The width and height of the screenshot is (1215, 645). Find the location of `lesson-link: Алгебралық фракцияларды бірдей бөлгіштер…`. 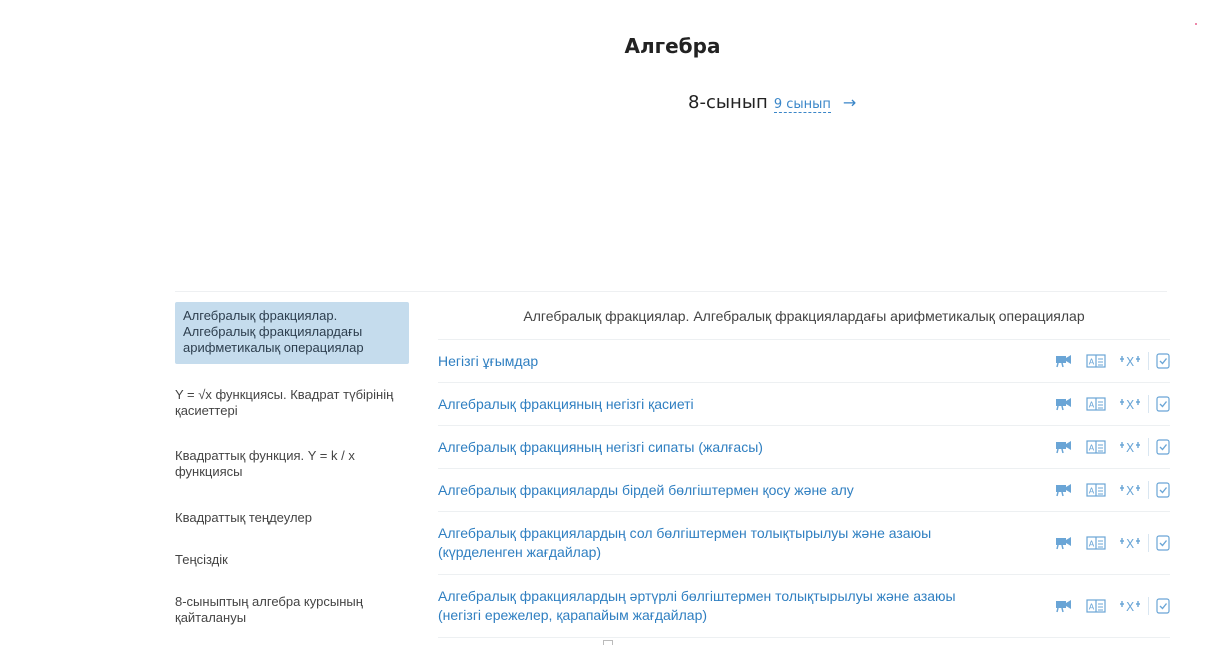

lesson-link: Алгебралық фракцияларды бірдей бөлгіштер… is located at coordinates (646, 490).